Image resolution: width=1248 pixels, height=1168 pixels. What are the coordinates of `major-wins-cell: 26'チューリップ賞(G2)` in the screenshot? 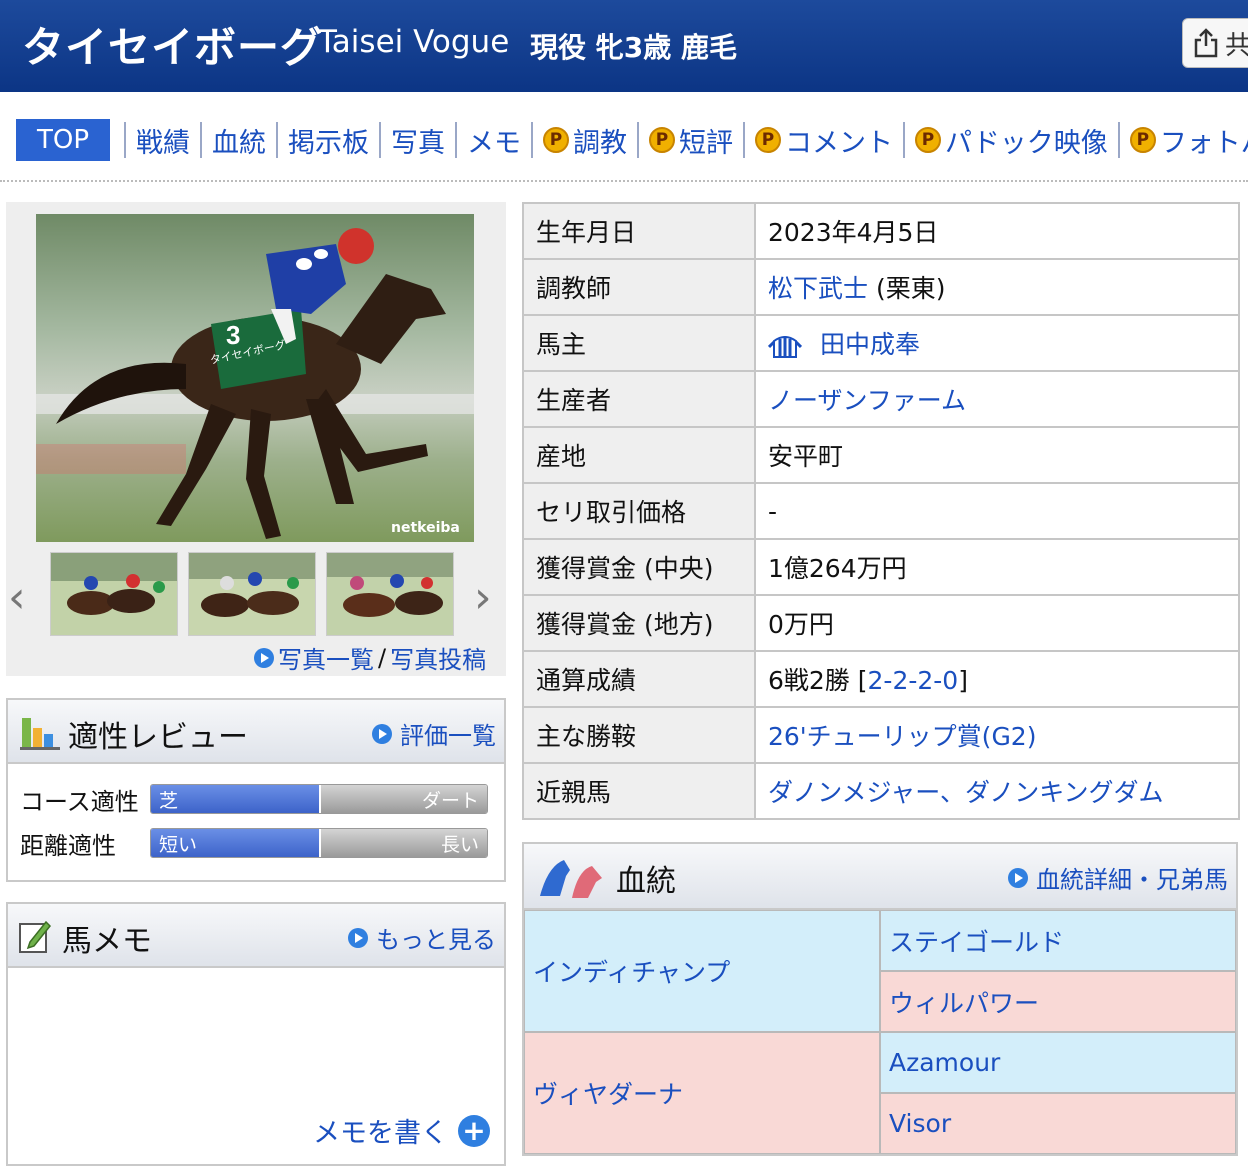 It's located at (997, 735).